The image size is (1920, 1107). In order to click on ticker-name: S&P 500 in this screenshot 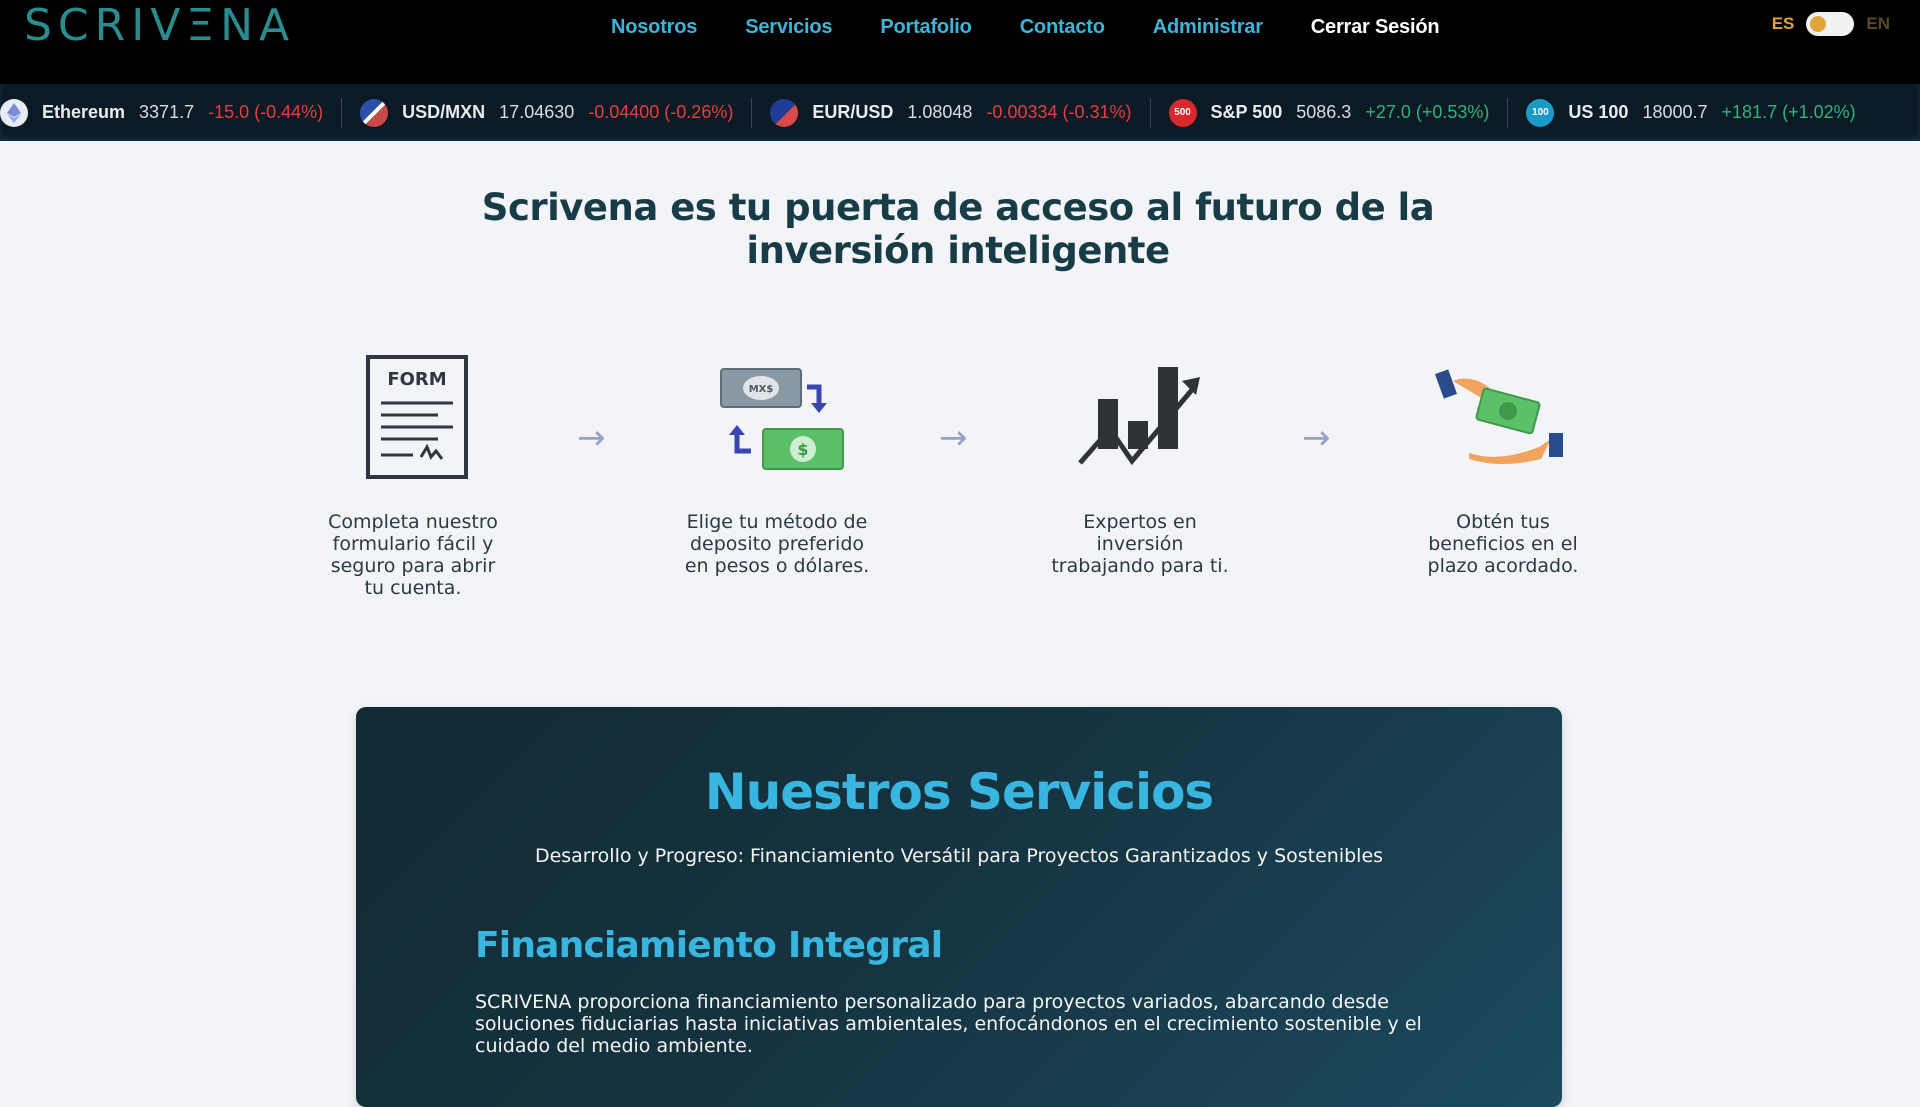, I will do `click(1246, 112)`.